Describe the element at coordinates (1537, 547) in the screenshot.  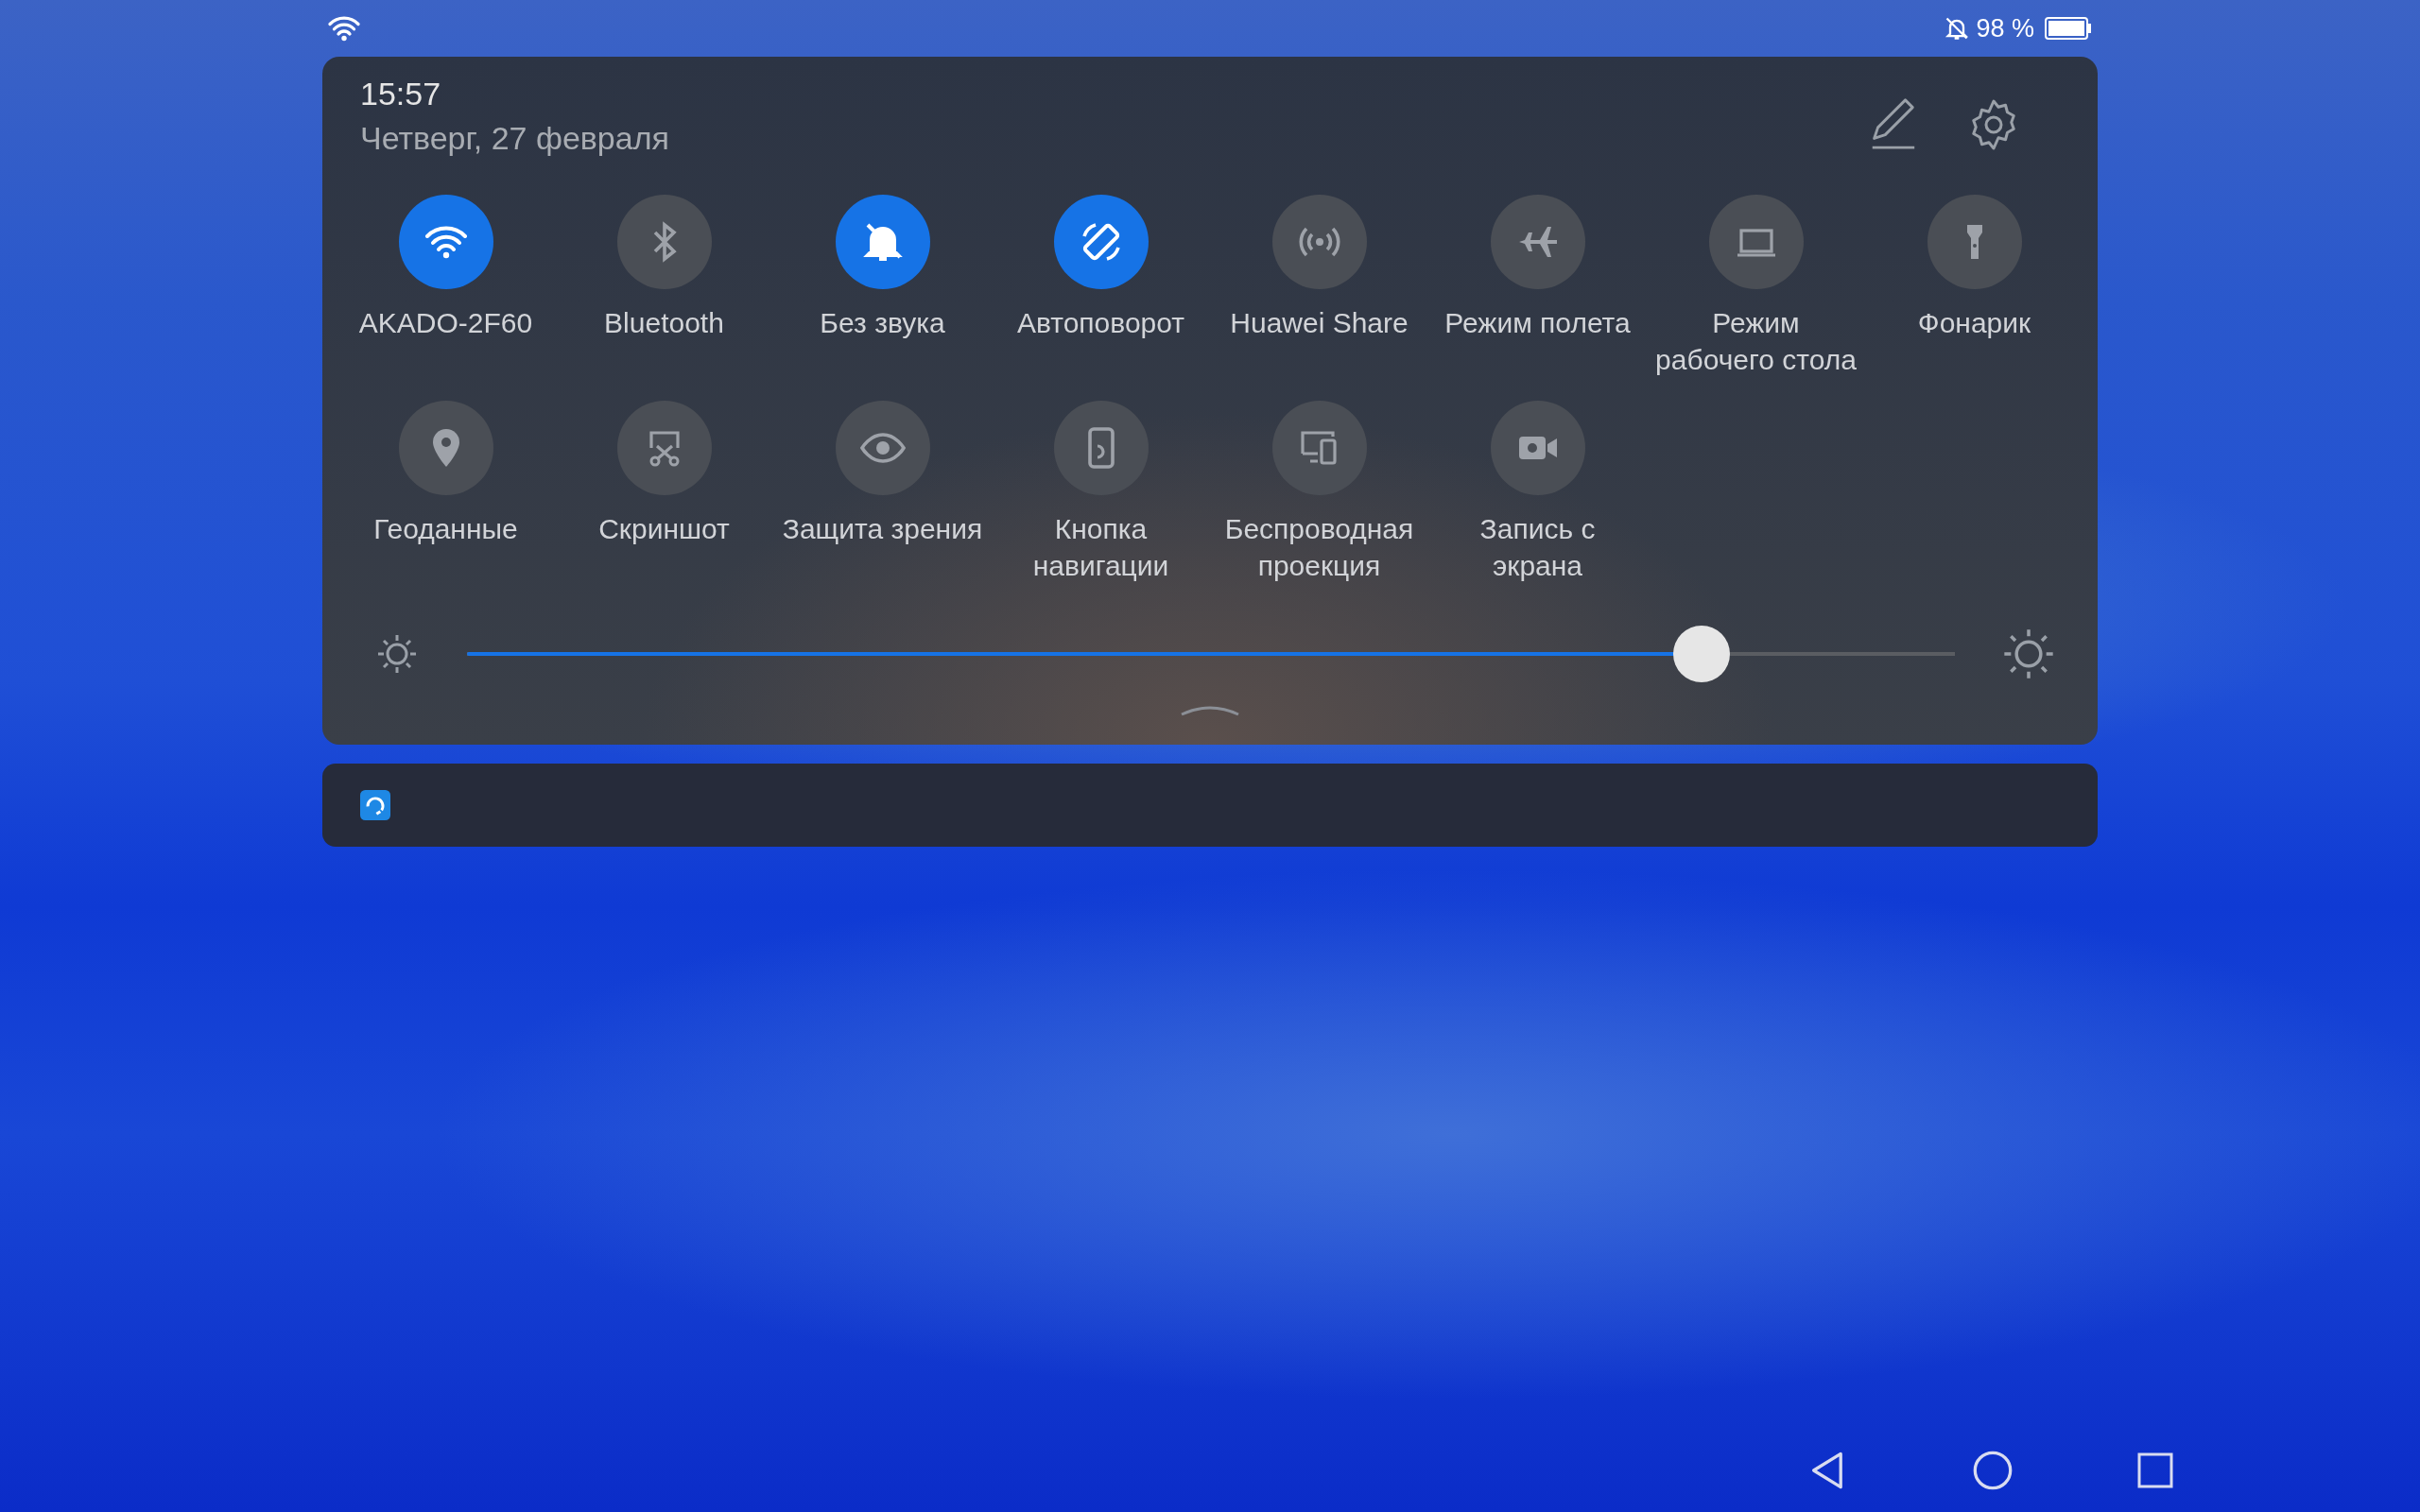
I see `toggle-label: Запись с экрана` at that location.